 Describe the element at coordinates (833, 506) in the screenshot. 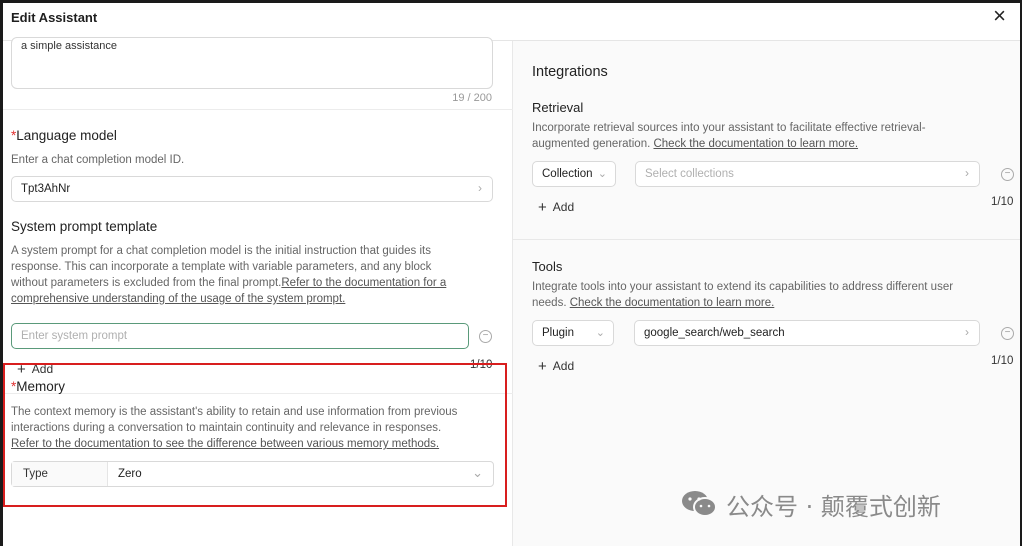

I see `watermark-text: 公众号 · 颠覆式创新` at that location.